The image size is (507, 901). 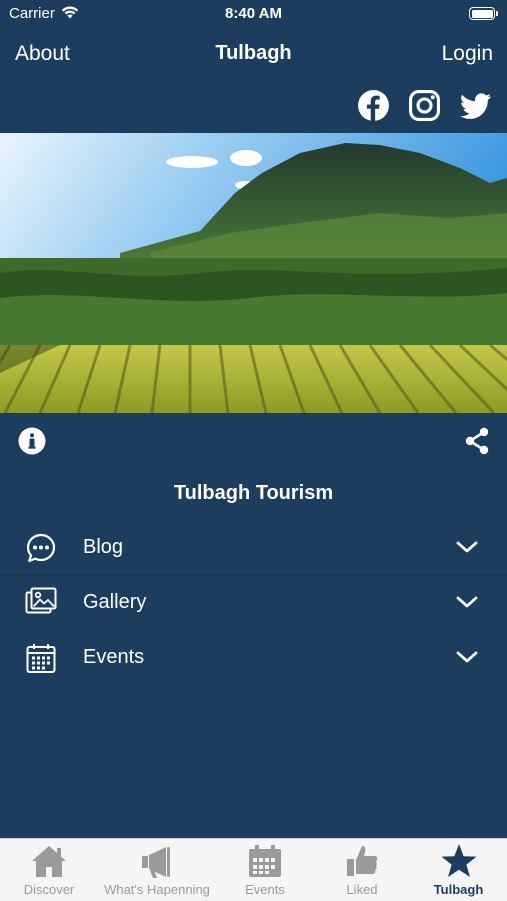 I want to click on menu-item-label: Blog, so click(x=103, y=547).